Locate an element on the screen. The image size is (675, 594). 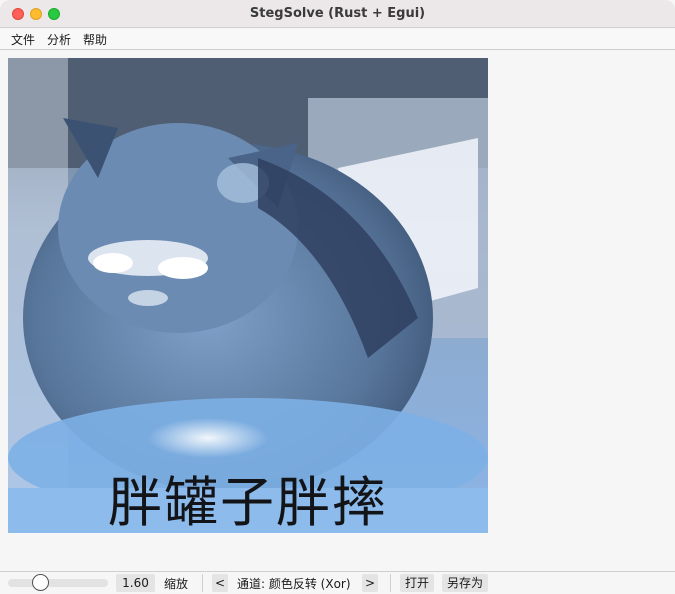
menu-bar: 文件 分析 帮助 is located at coordinates (337, 39).